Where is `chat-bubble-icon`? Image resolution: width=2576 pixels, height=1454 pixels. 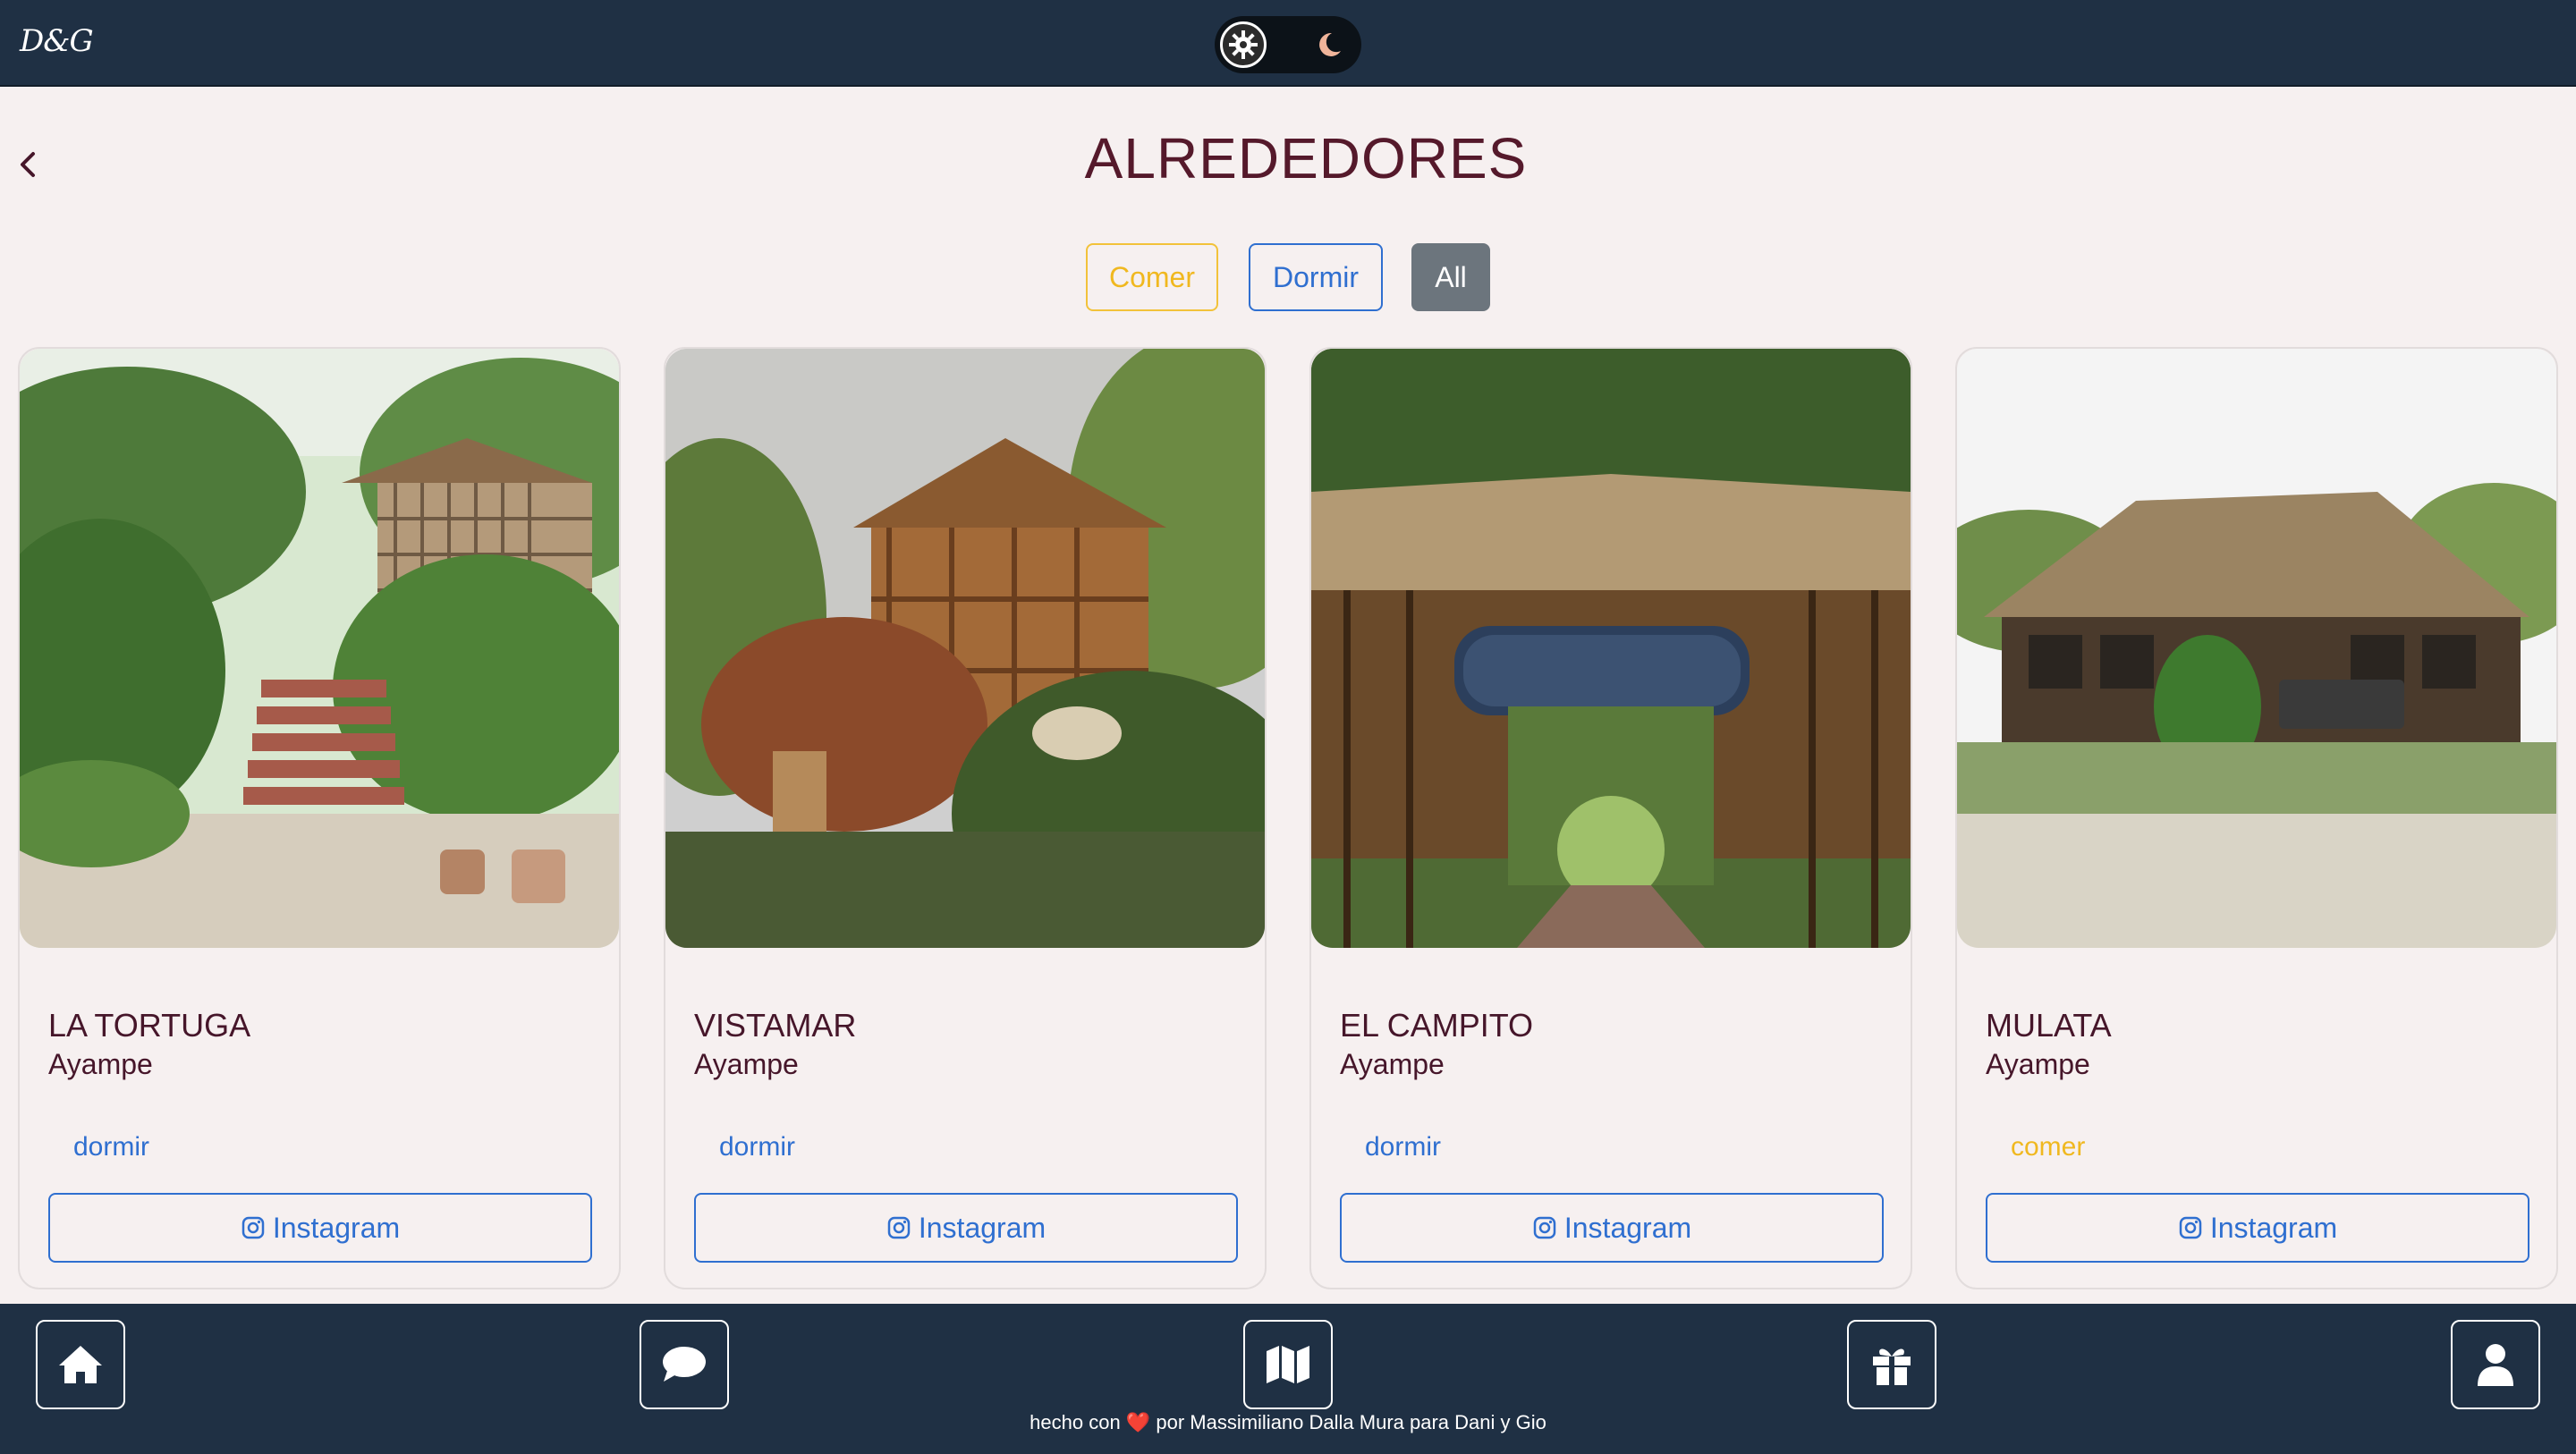
chat-bubble-icon is located at coordinates (684, 1364).